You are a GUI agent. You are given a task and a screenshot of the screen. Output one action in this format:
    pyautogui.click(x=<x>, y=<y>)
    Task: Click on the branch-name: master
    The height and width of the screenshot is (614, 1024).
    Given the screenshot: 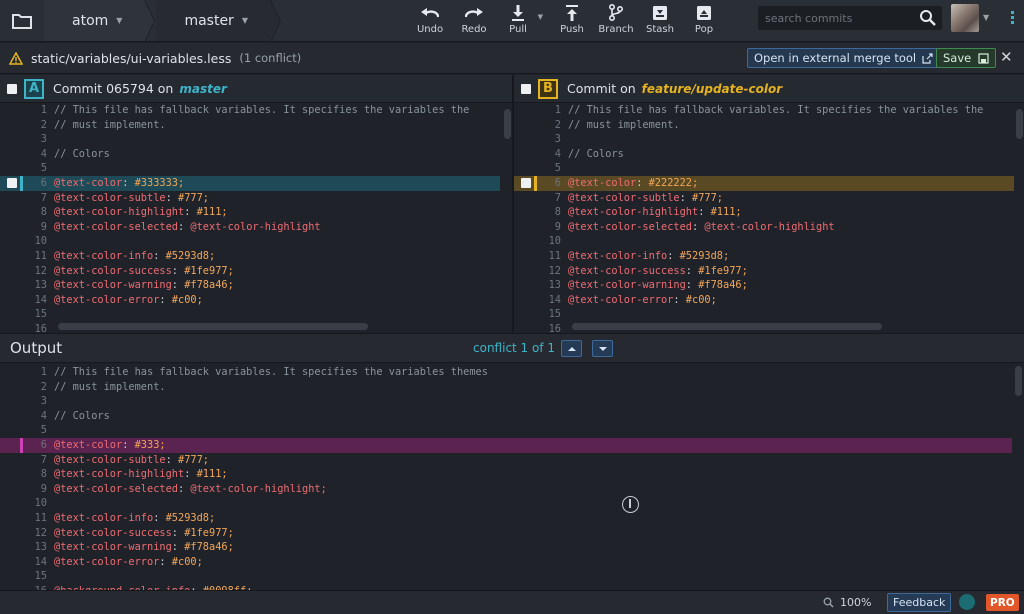 What is the action you would take?
    pyautogui.click(x=209, y=20)
    